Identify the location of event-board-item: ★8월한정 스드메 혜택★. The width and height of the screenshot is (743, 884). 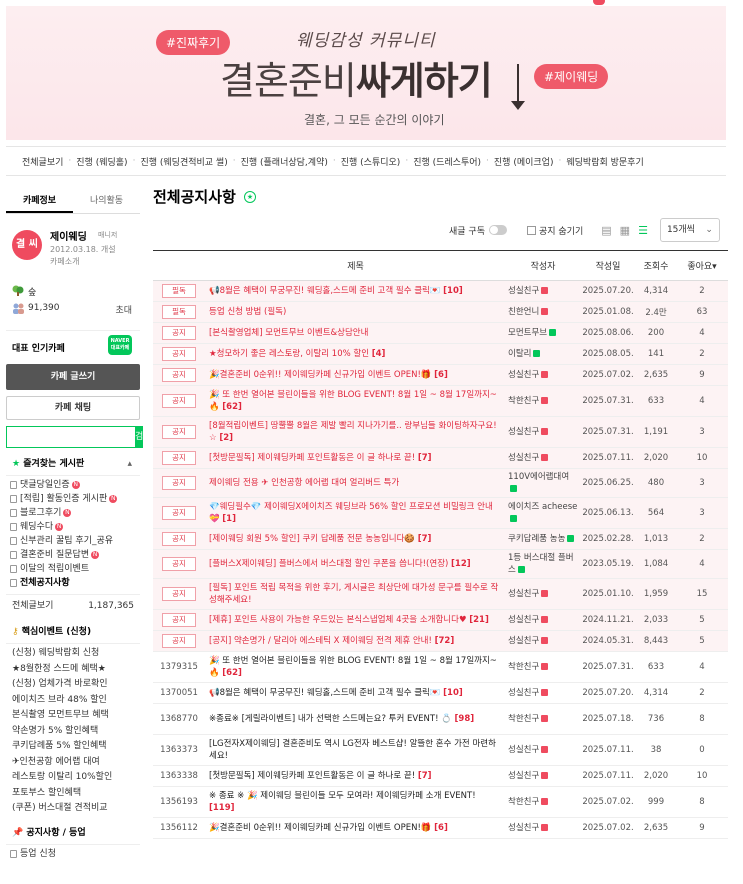
(73, 670).